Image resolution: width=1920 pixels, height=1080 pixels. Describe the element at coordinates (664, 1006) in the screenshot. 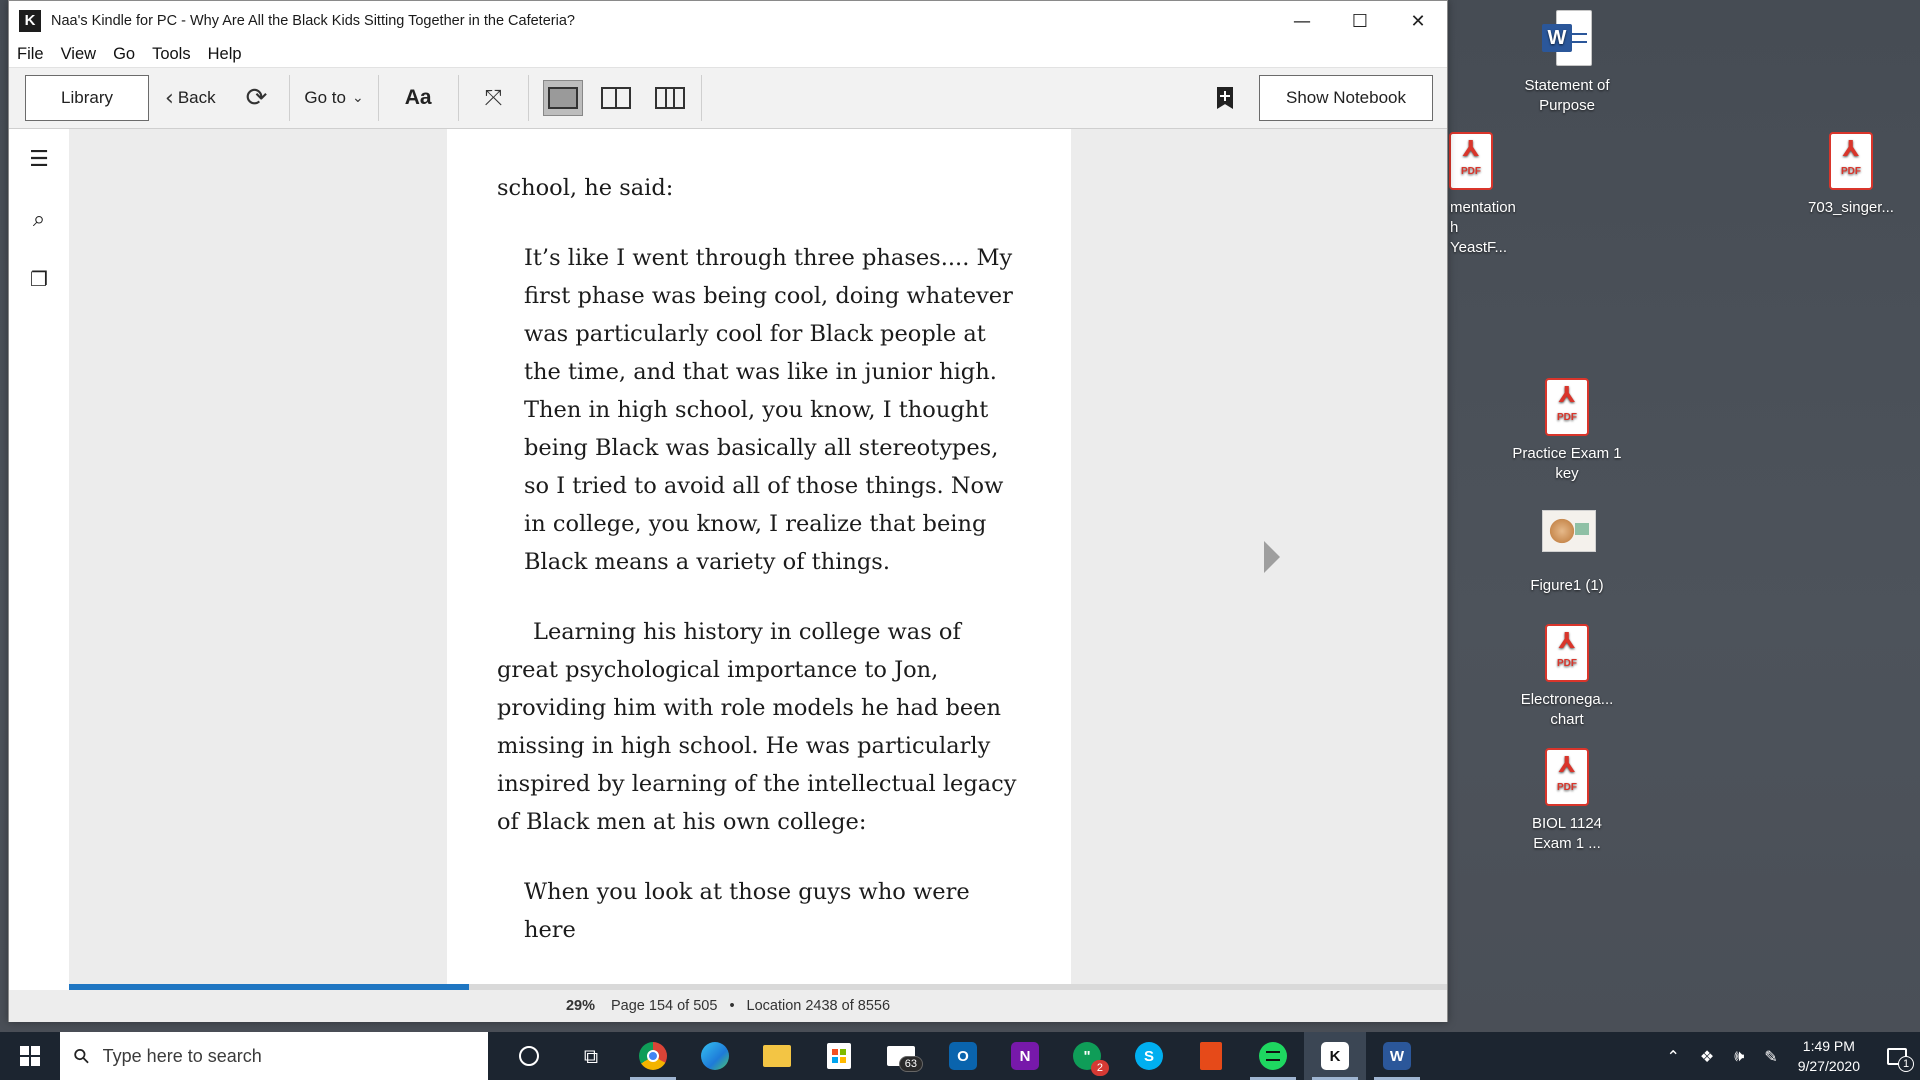

I see `page-indicator: Page 154 of 505` at that location.